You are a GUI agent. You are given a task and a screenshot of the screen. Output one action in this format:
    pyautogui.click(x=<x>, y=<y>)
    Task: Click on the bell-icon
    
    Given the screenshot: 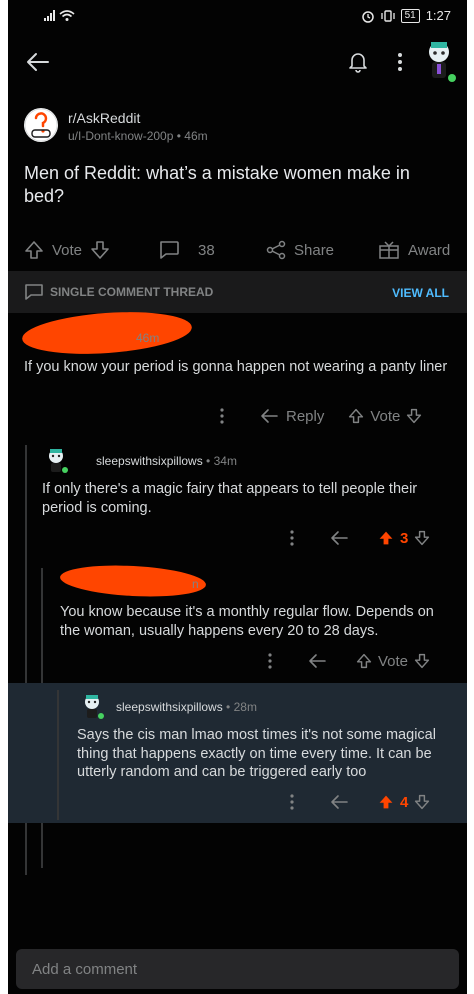 What is the action you would take?
    pyautogui.click(x=358, y=63)
    